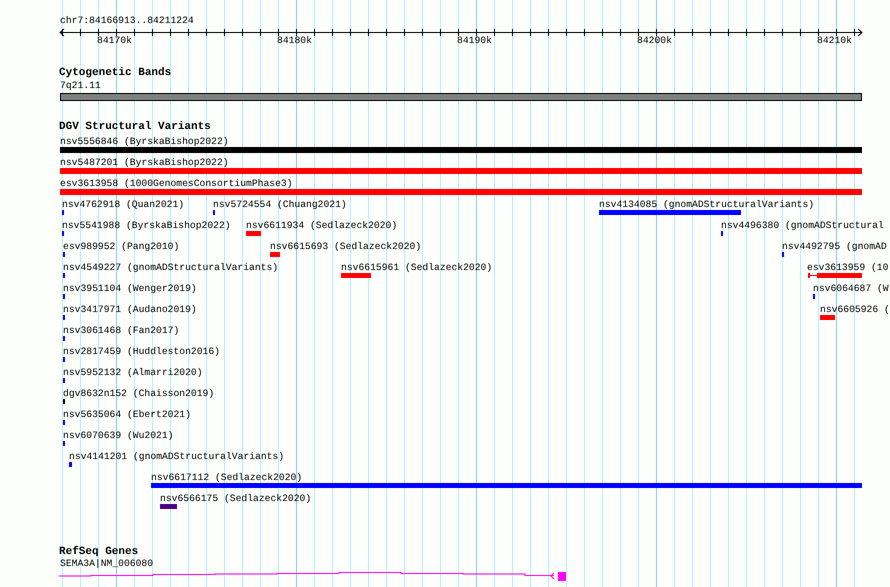  I want to click on ruler-tick-label: 84210k, so click(834, 40).